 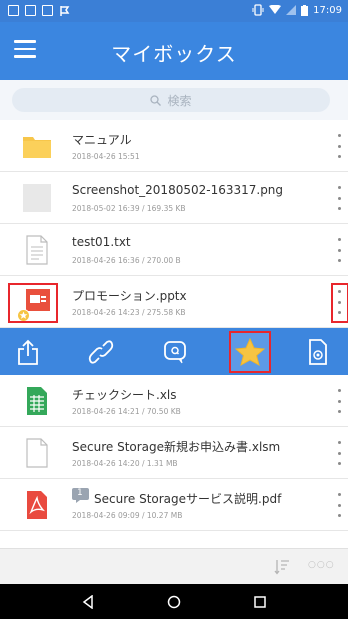 I want to click on image-file-icon, so click(x=37, y=198).